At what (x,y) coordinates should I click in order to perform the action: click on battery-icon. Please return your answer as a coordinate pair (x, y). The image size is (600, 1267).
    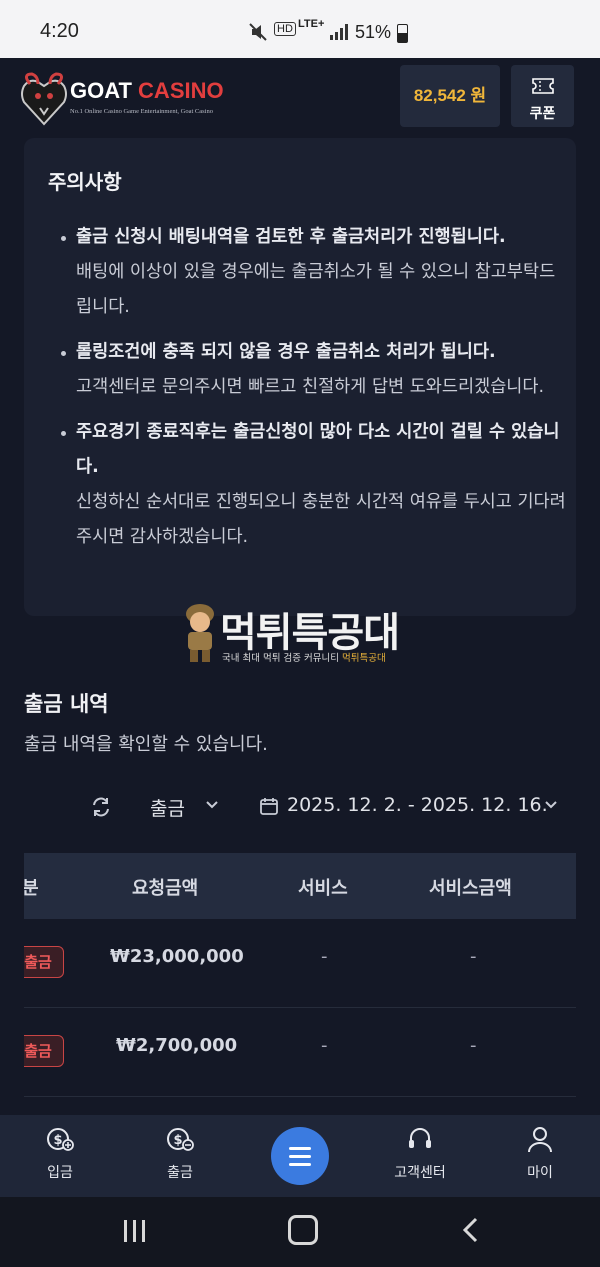
    Looking at the image, I should click on (402, 33).